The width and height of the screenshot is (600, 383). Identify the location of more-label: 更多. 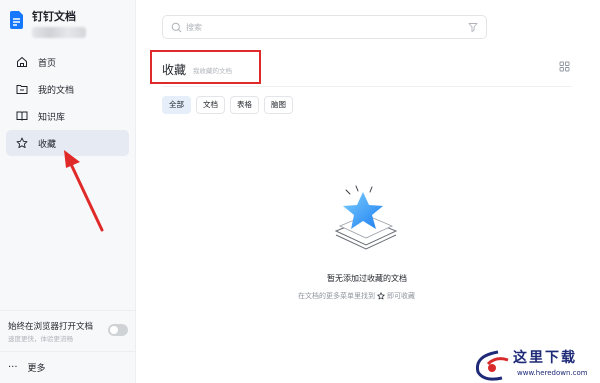
(36, 369).